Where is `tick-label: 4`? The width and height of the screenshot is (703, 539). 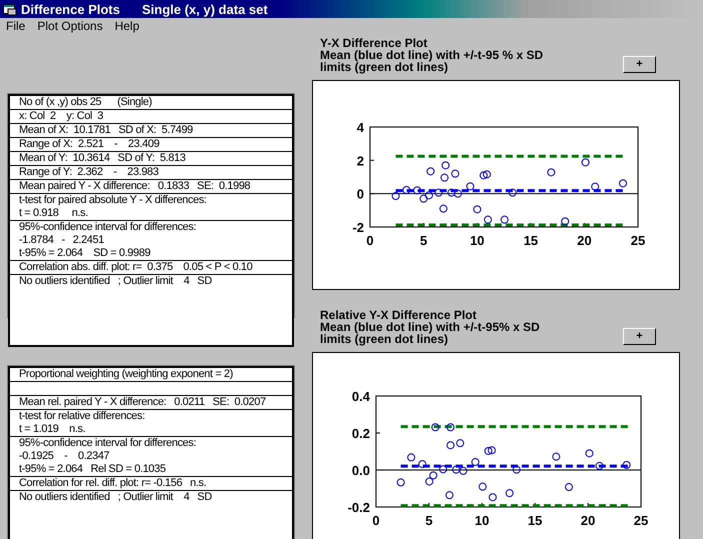
tick-label: 4 is located at coordinates (360, 127).